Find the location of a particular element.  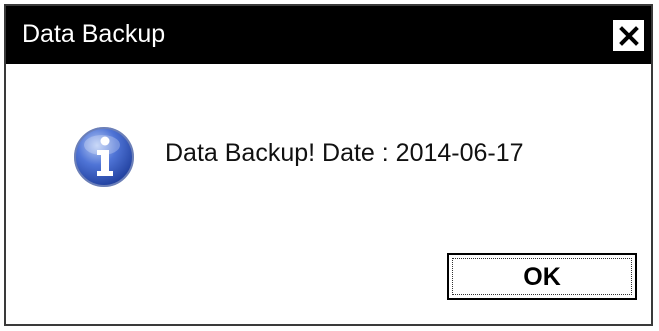

ok-focus-rect: OK is located at coordinates (542, 276).